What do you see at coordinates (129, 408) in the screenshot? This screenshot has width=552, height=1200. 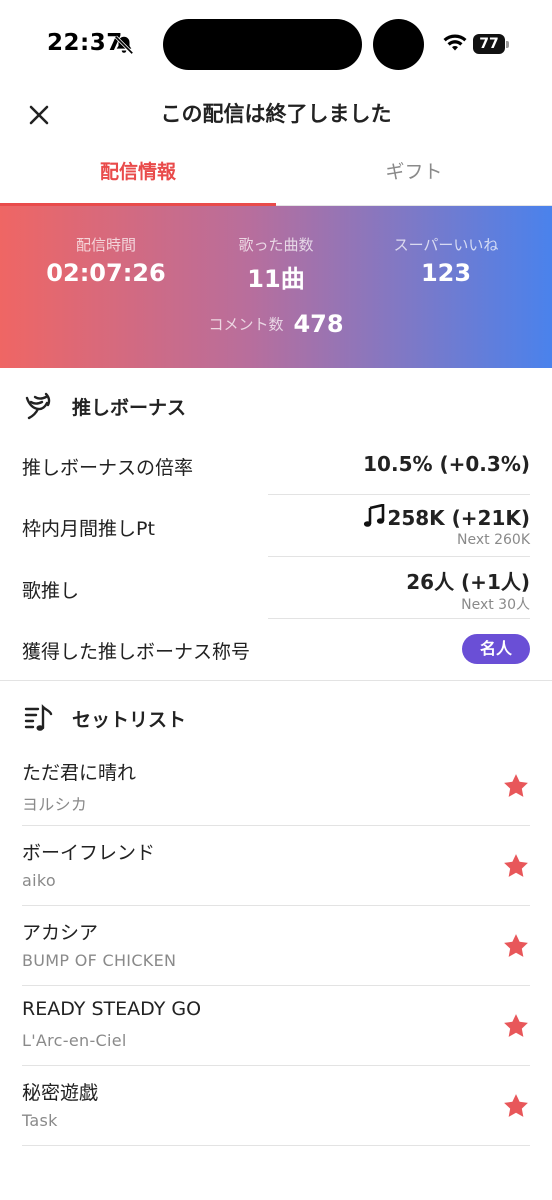 I see `section-title: 推しボーナス` at bounding box center [129, 408].